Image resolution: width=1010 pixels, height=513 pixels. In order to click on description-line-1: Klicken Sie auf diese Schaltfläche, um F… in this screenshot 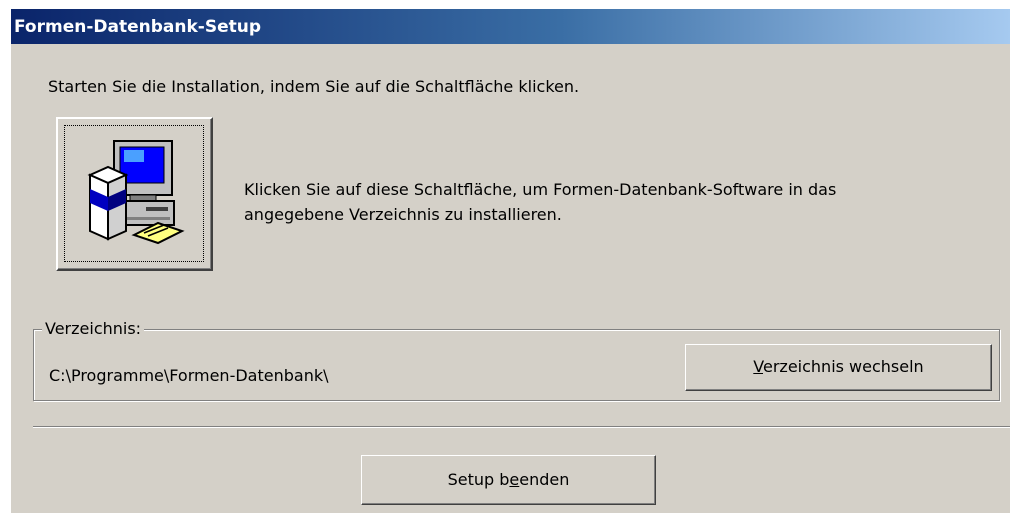, I will do `click(540, 189)`.